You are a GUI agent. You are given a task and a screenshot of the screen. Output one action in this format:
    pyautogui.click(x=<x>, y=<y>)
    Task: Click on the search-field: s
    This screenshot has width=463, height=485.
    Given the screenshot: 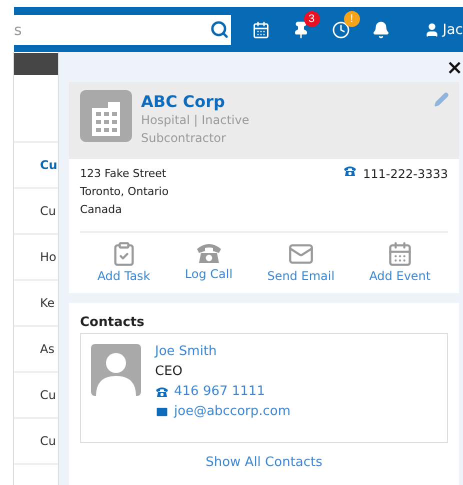 What is the action you would take?
    pyautogui.click(x=111, y=29)
    